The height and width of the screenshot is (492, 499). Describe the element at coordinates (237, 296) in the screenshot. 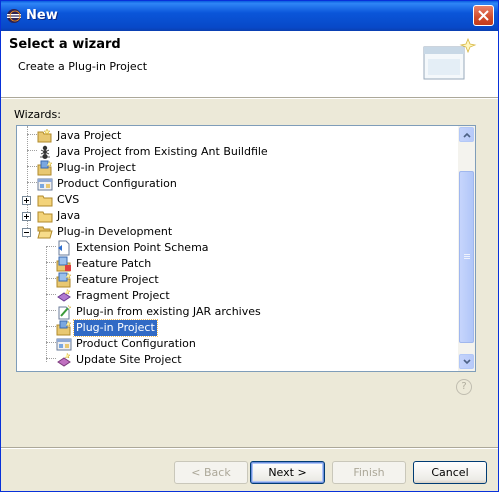

I see `tree-item-fragment-project: Fragment Project` at that location.